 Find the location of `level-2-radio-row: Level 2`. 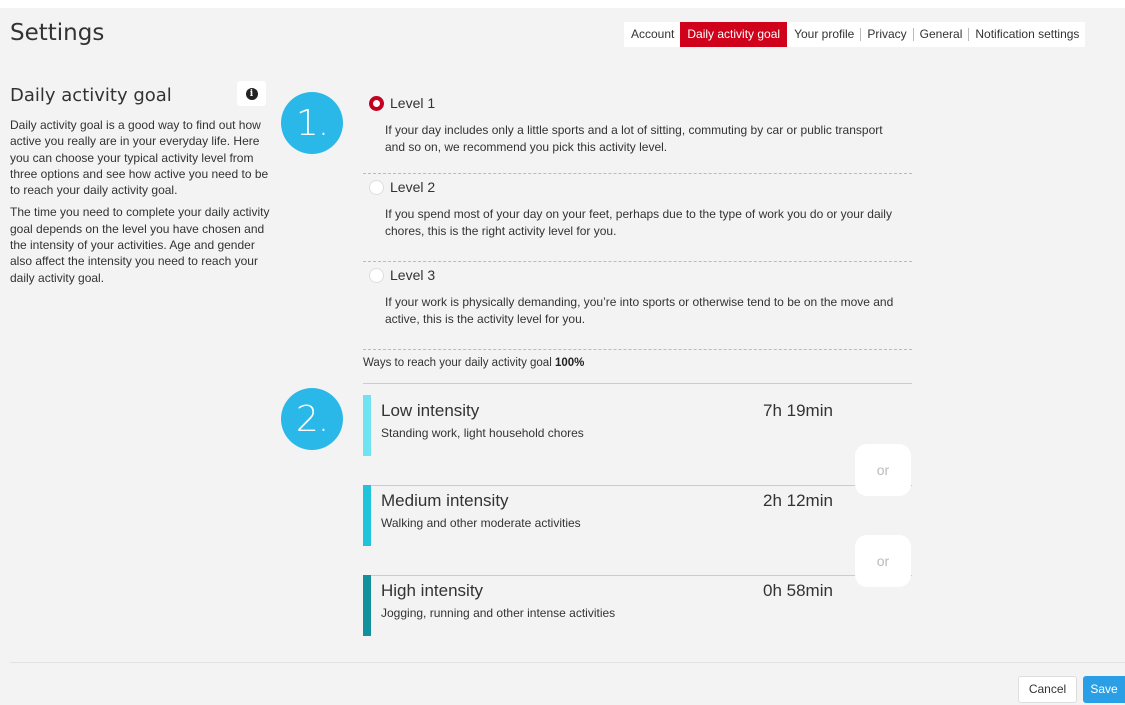

level-2-radio-row: Level 2 is located at coordinates (637, 184).